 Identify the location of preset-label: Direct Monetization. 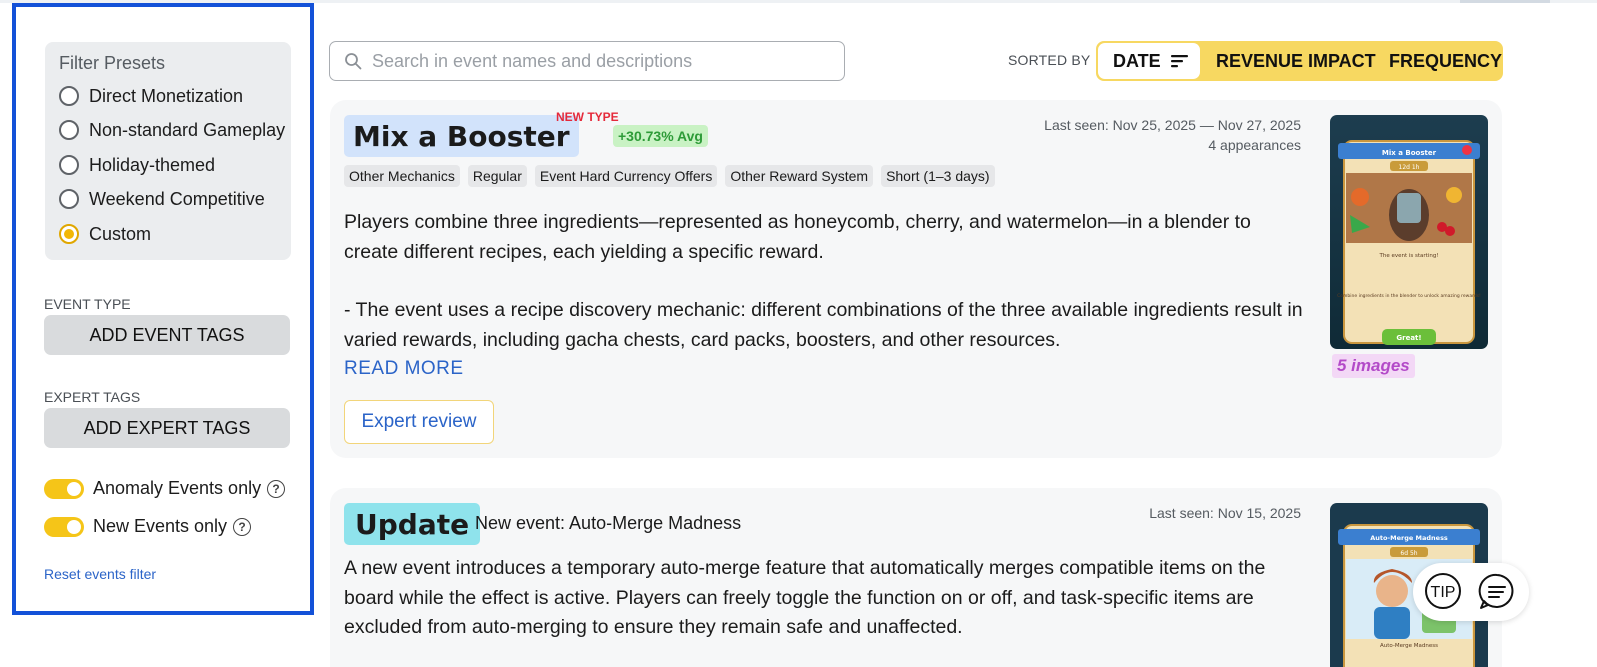
(166, 95).